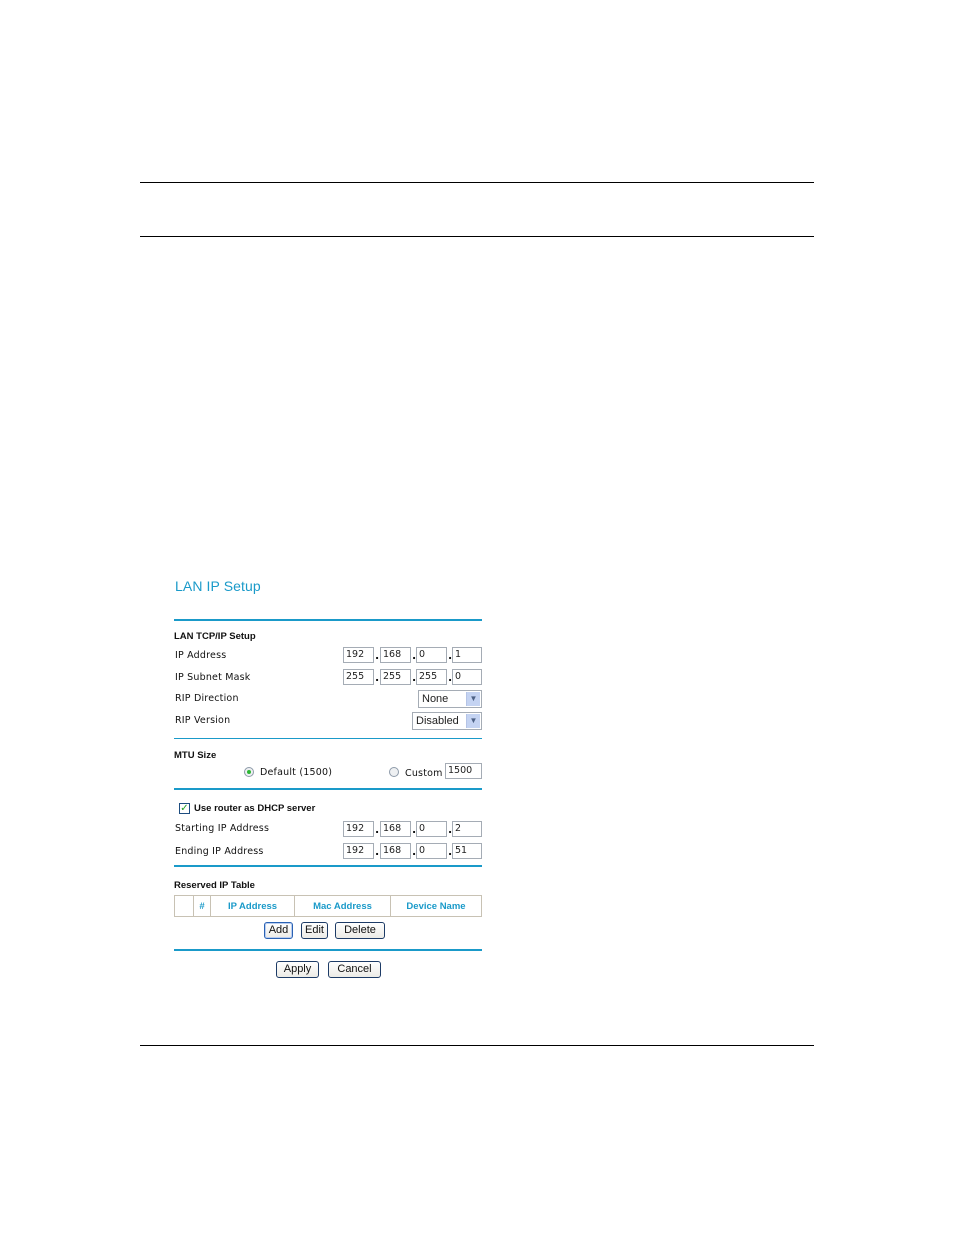 This screenshot has width=954, height=1235. I want to click on starting-ip-octet-2: 168, so click(395, 829).